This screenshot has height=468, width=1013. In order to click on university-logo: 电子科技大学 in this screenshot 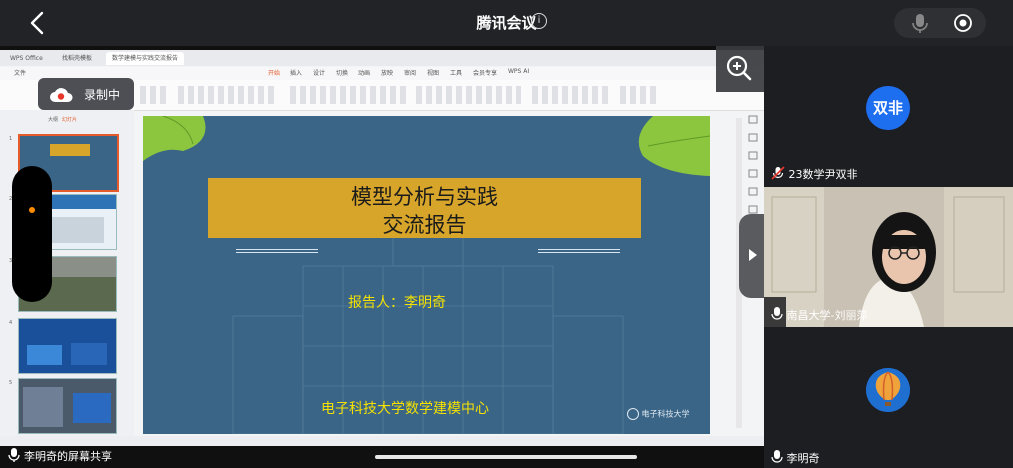, I will do `click(658, 414)`.